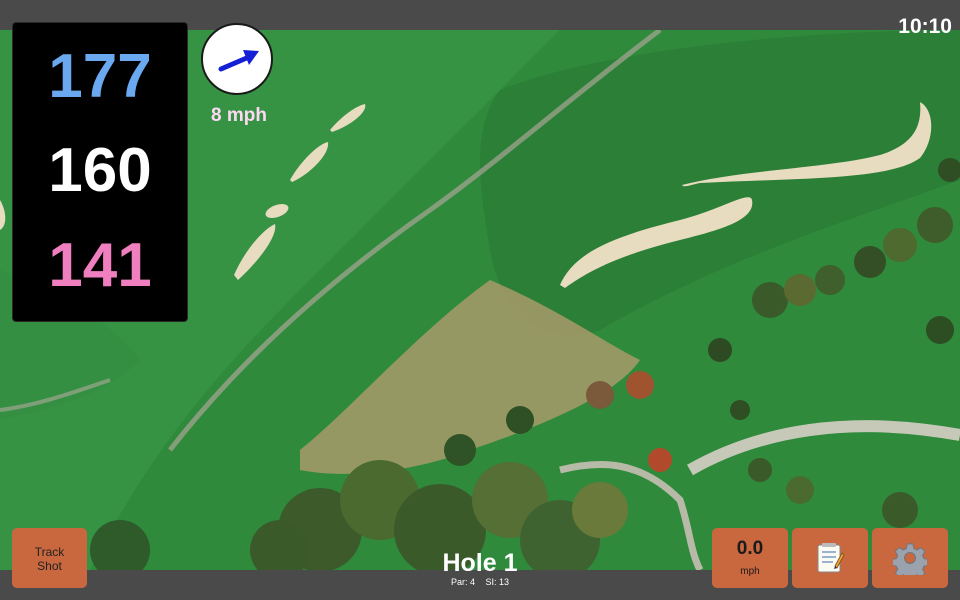 The height and width of the screenshot is (600, 960). What do you see at coordinates (925, 26) in the screenshot?
I see `status-clock: 10:10` at bounding box center [925, 26].